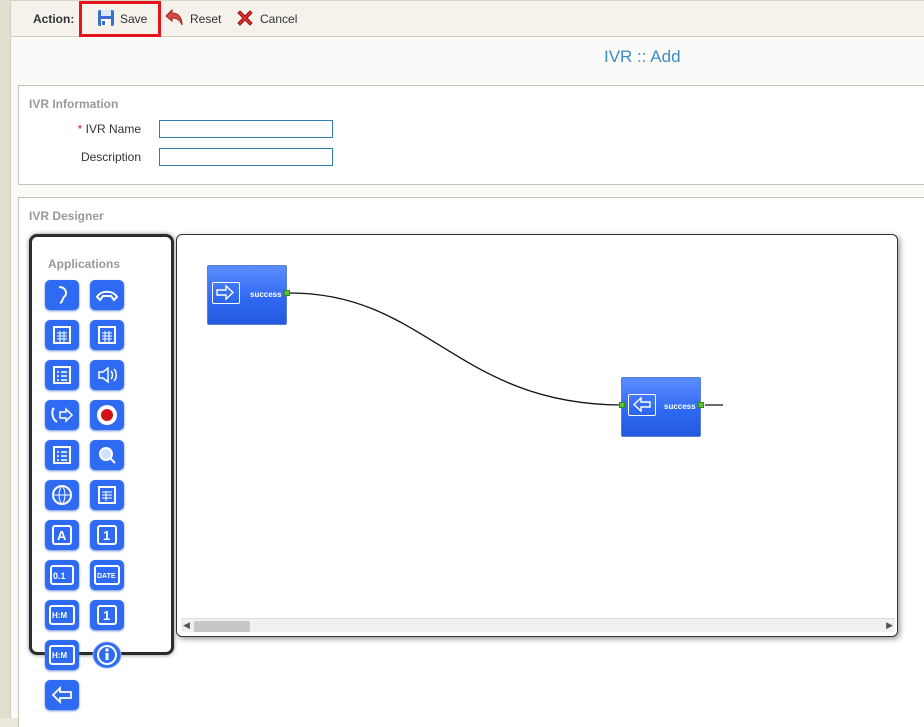 The height and width of the screenshot is (727, 924). Describe the element at coordinates (107, 495) in the screenshot. I see `date-calc-icon` at that location.